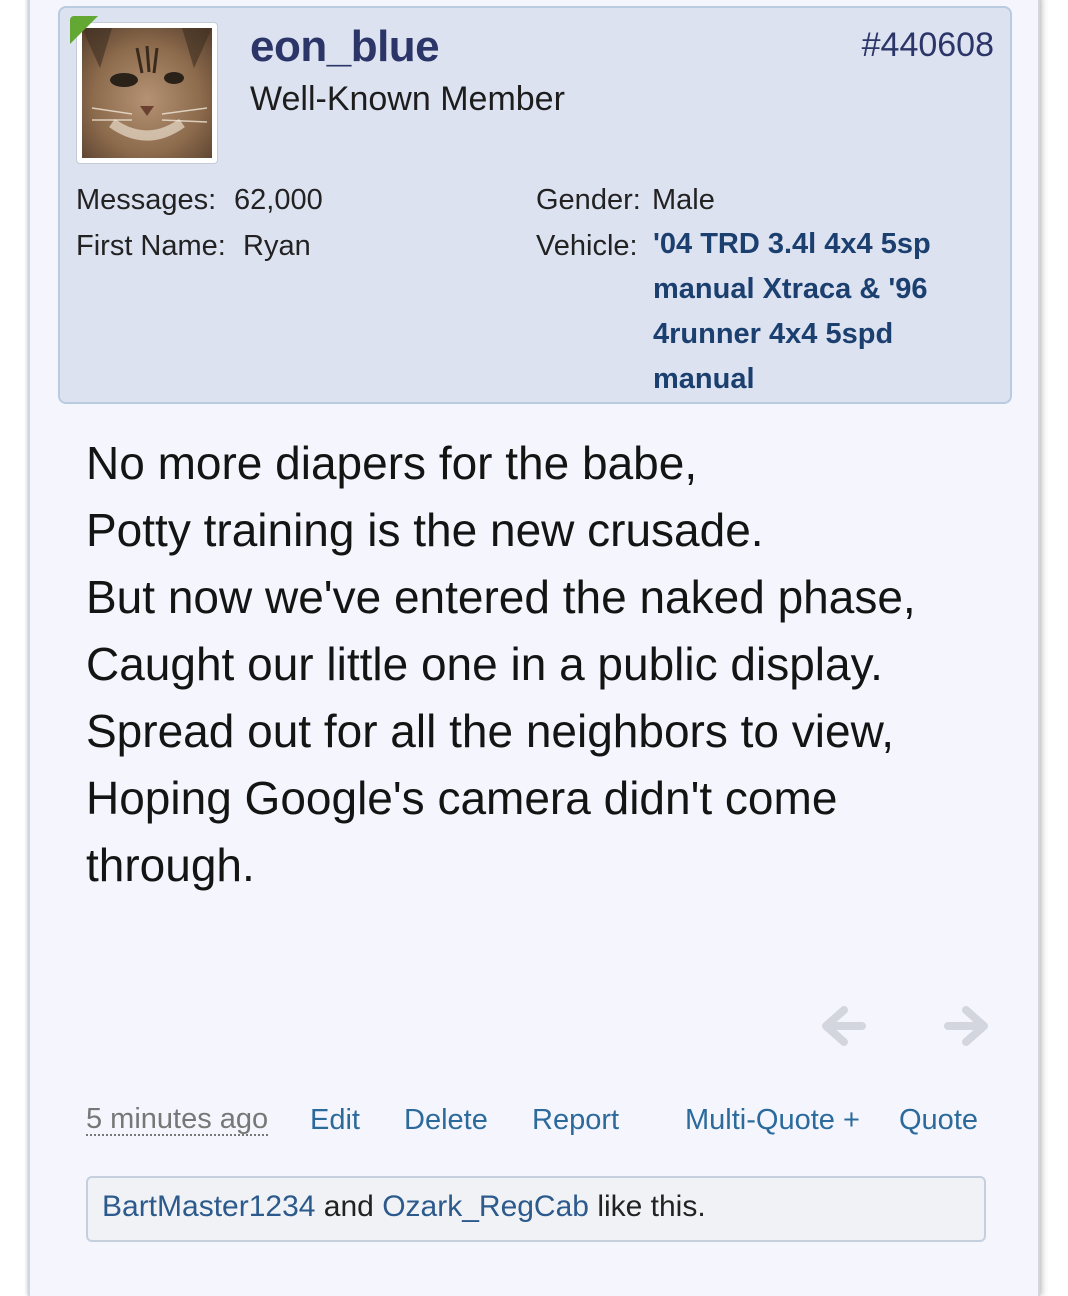  Describe the element at coordinates (84, 30) in the screenshot. I see `online-indicator-icon` at that location.